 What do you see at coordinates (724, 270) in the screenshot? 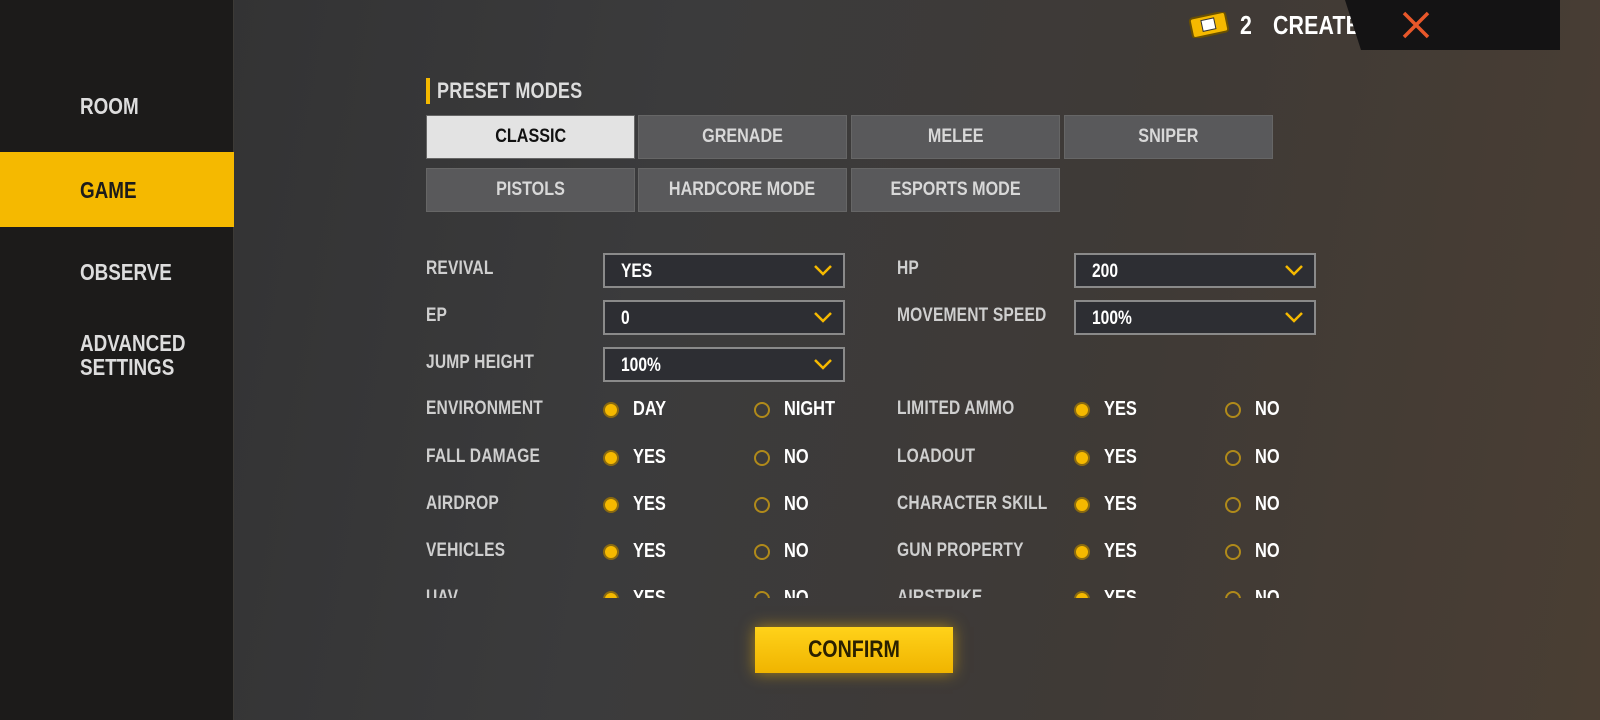
I see `revival-dropdown: YES` at bounding box center [724, 270].